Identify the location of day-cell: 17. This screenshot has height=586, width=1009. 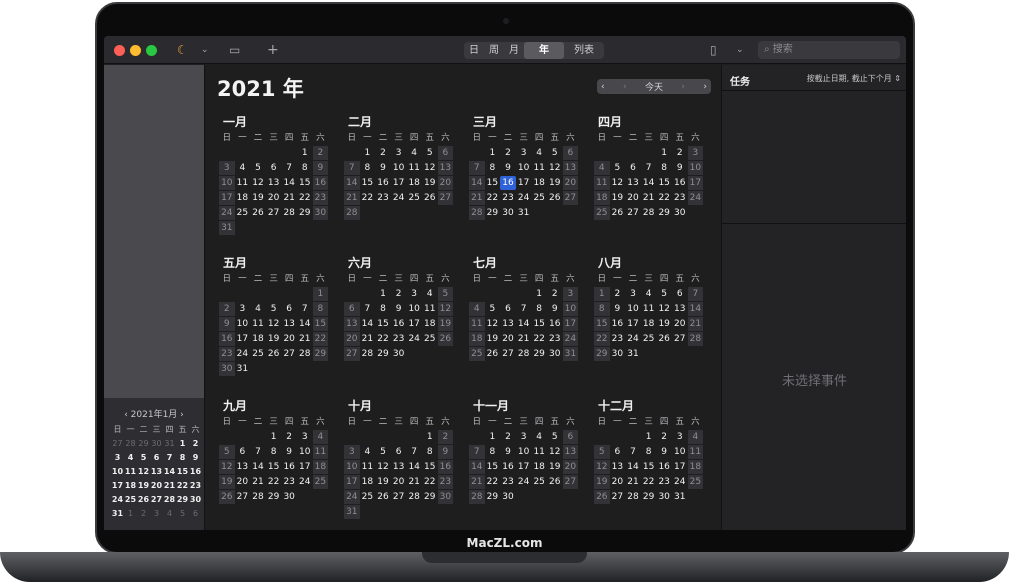
(399, 183).